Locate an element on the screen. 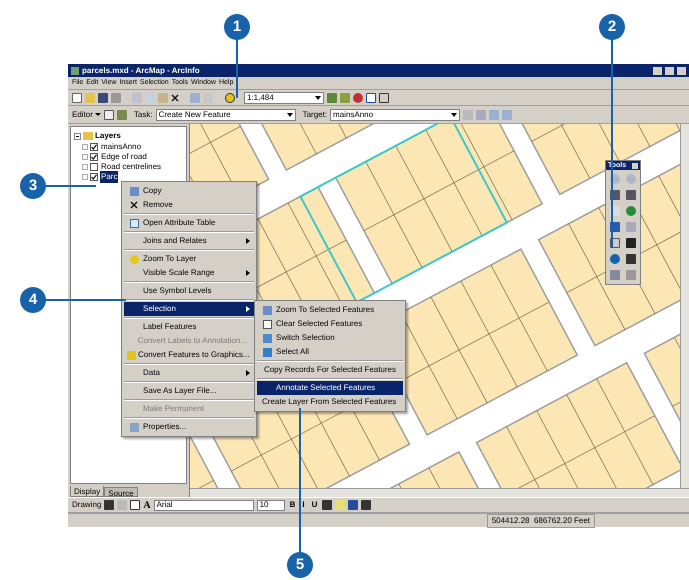 This screenshot has width=689, height=580. target-label: Target: is located at coordinates (315, 114).